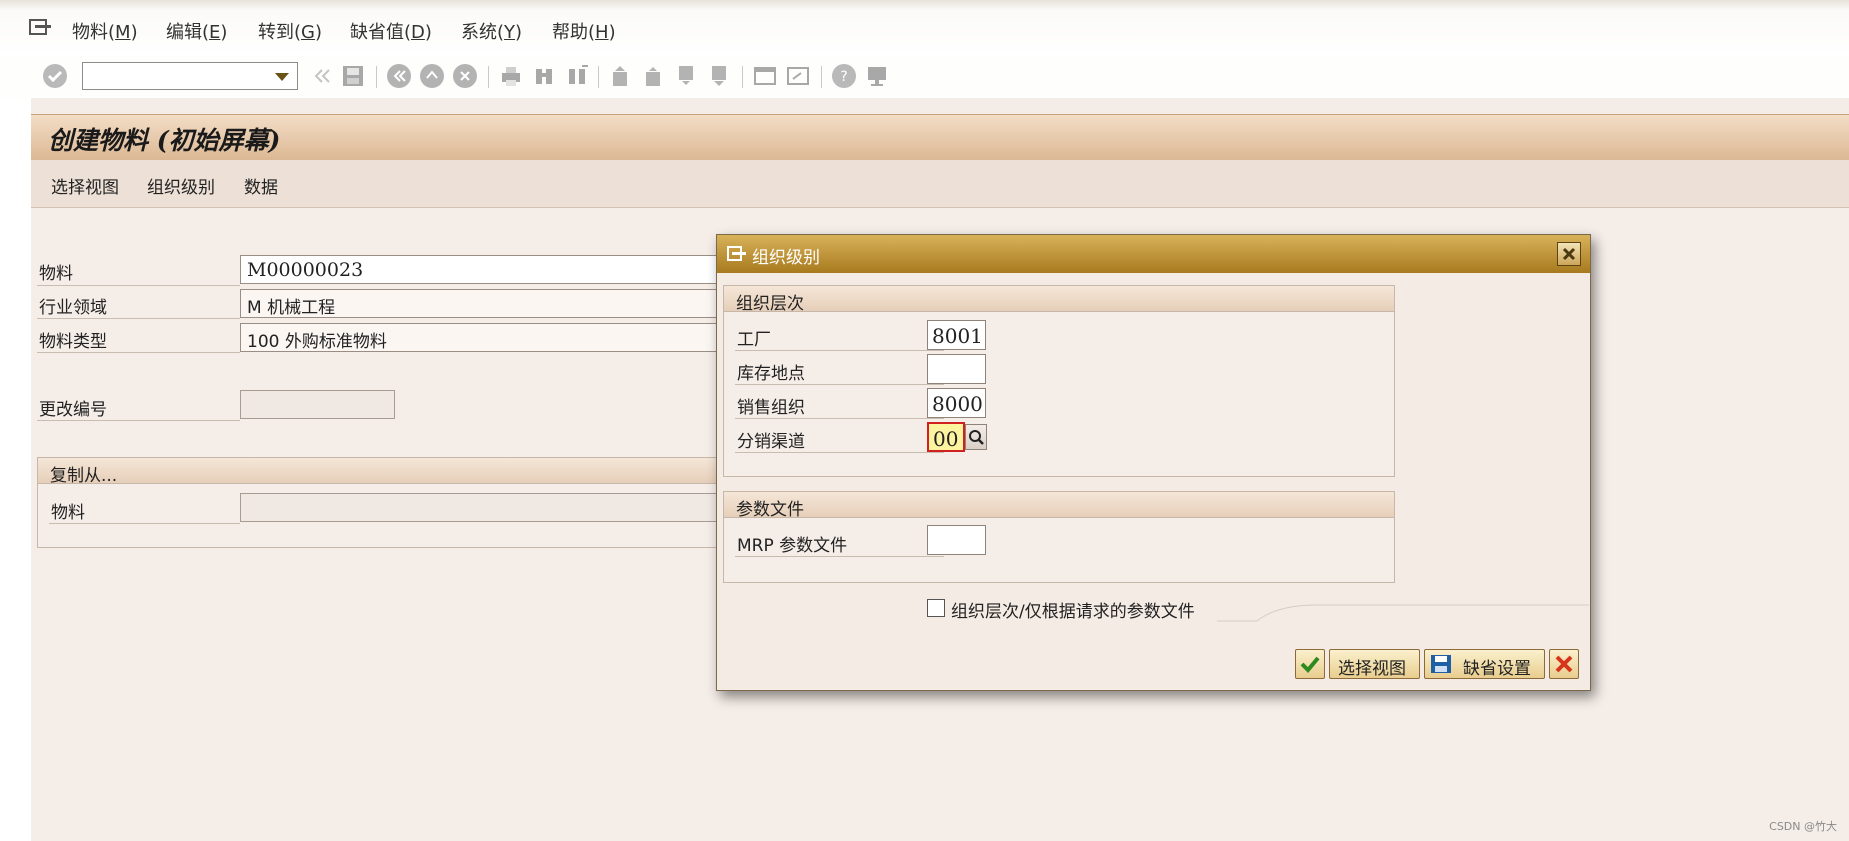 The image size is (1849, 841). Describe the element at coordinates (798, 76) in the screenshot. I see `shortcut-icon` at that location.